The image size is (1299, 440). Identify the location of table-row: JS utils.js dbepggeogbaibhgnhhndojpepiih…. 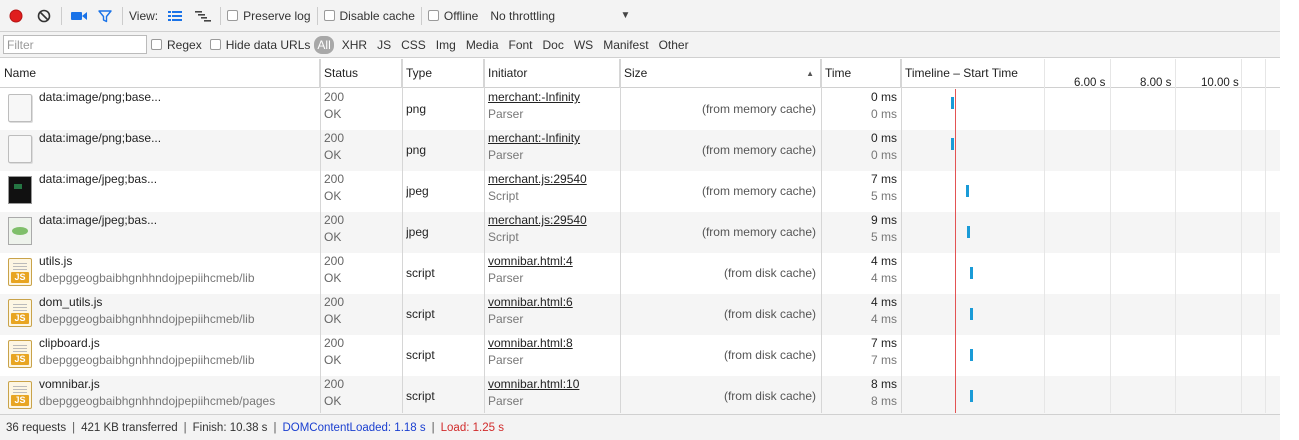
(640, 273).